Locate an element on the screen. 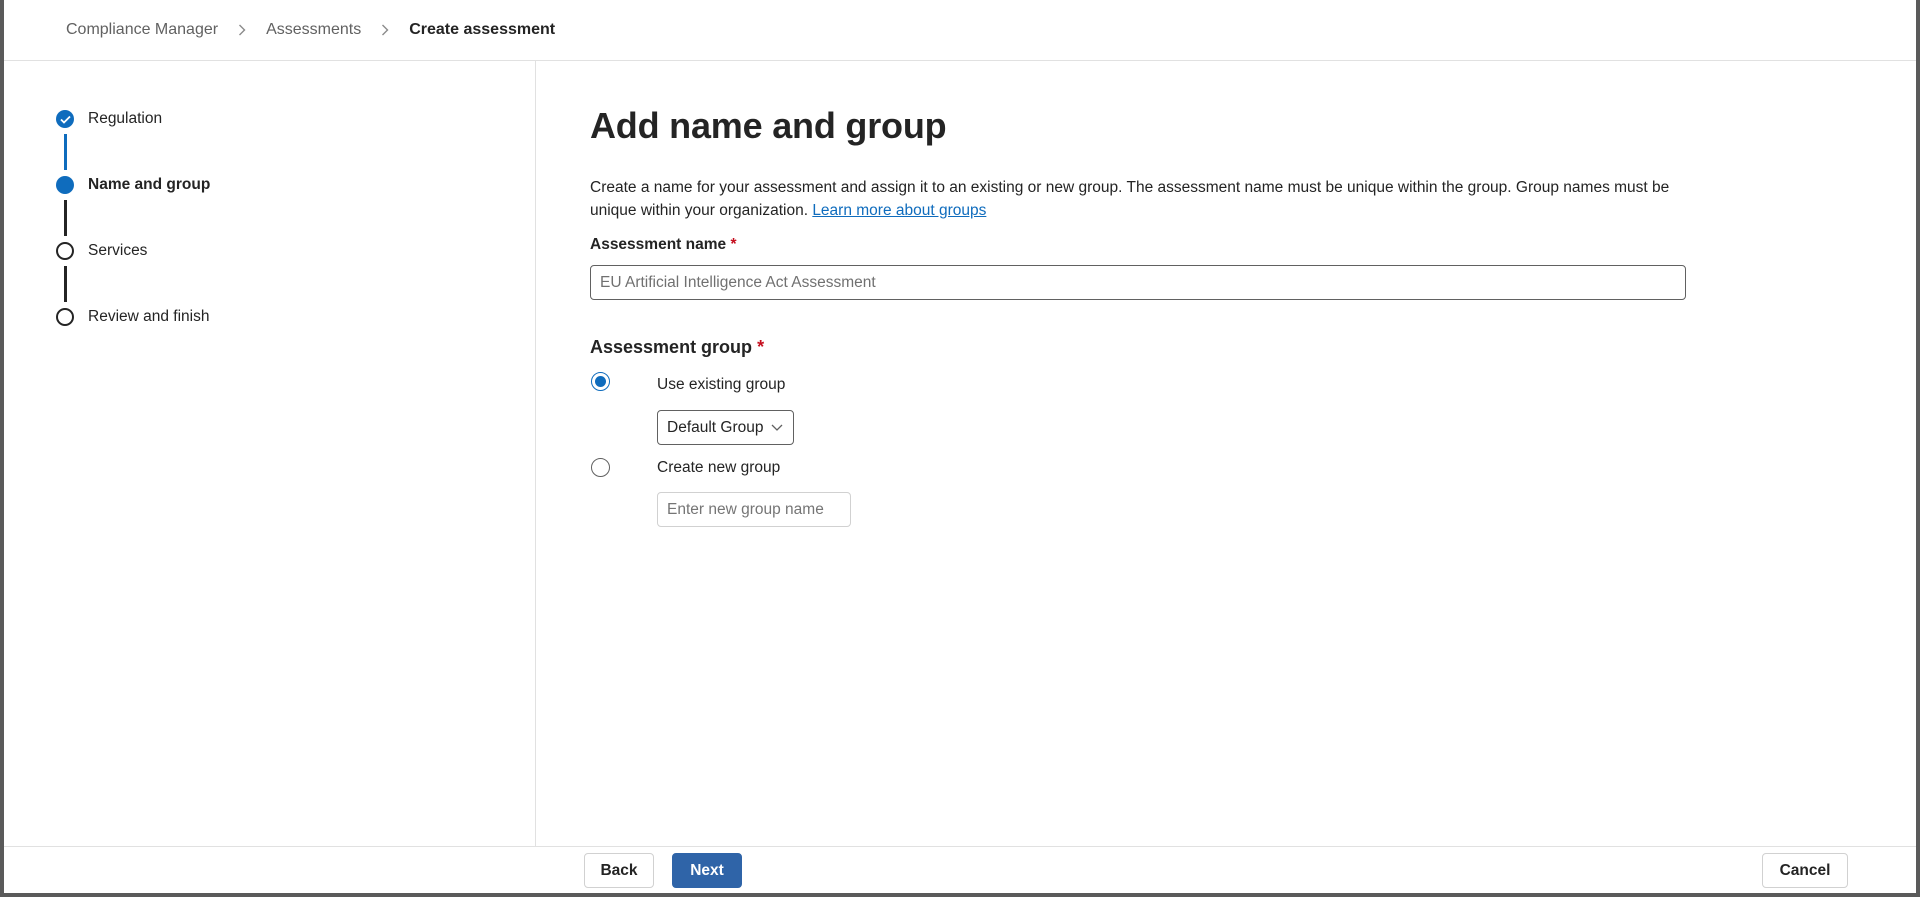  assessment-group-label-text: Assessment group is located at coordinates (671, 347).